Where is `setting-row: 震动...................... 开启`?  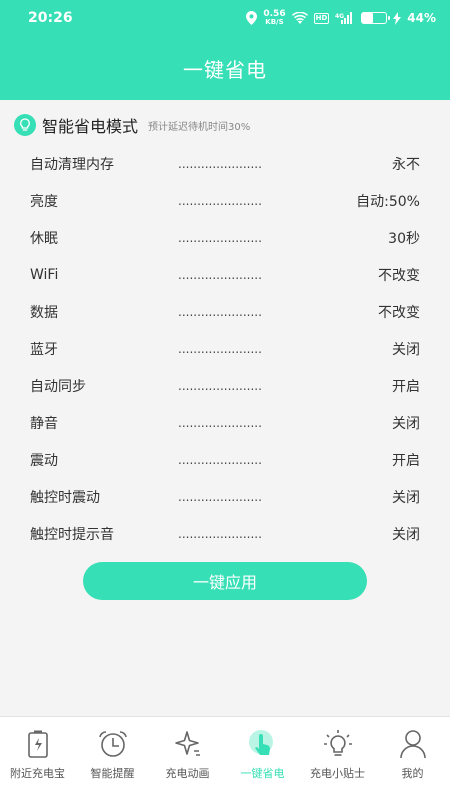
setting-row: 震动...................... 开启 is located at coordinates (225, 459).